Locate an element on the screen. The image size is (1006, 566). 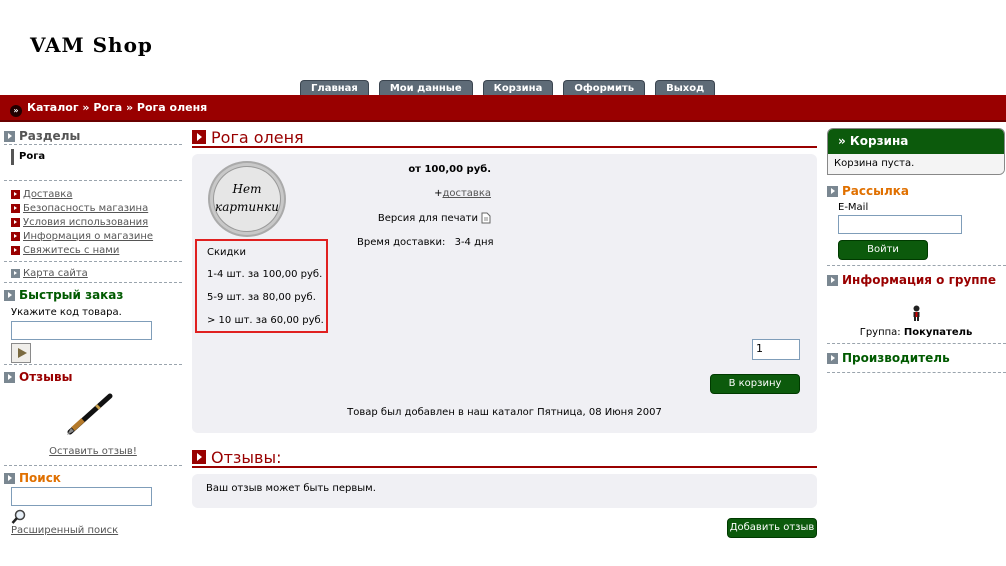
reviews-box-title: Отзывы is located at coordinates (93, 377).